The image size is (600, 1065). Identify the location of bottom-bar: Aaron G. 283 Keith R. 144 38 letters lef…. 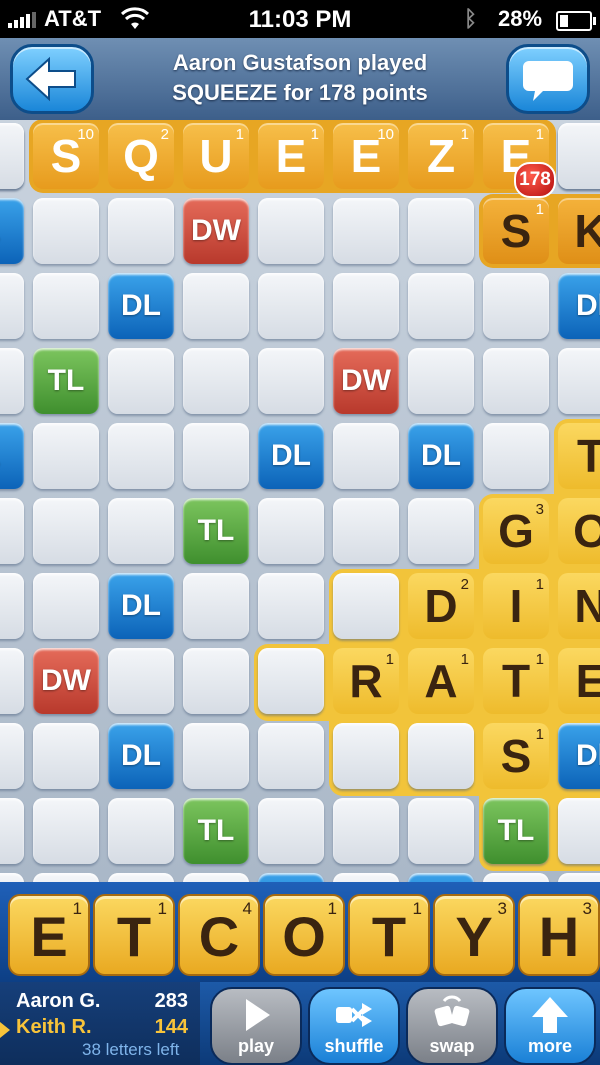
(300, 1023).